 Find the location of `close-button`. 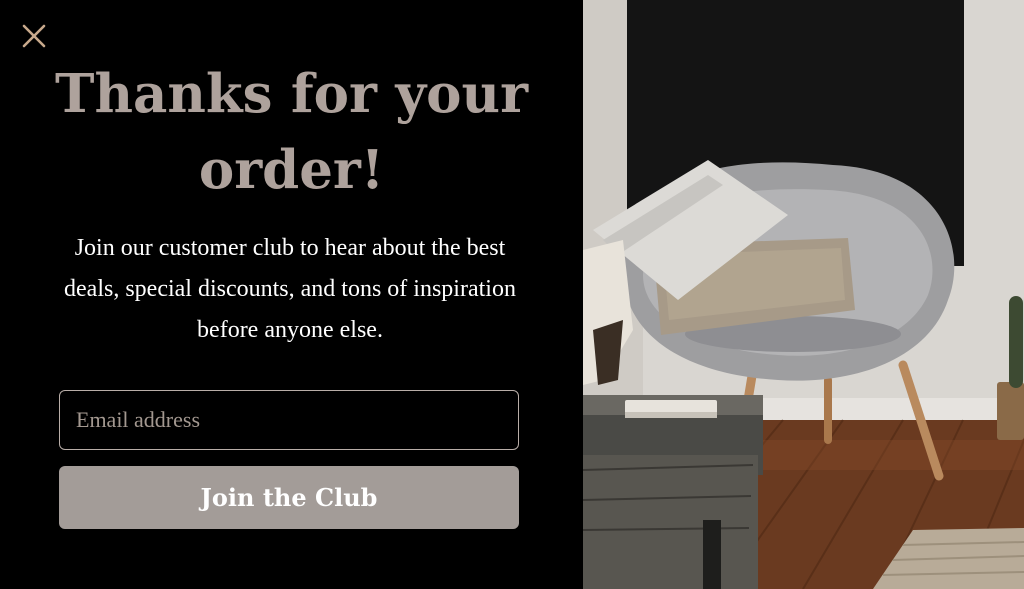

close-button is located at coordinates (34, 36).